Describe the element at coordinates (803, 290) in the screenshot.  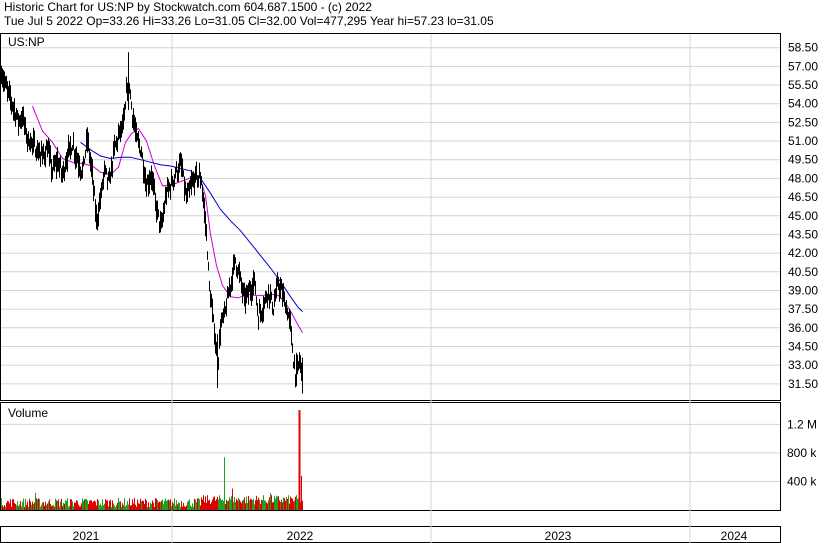
I see `price-tick-label: 39.00` at that location.